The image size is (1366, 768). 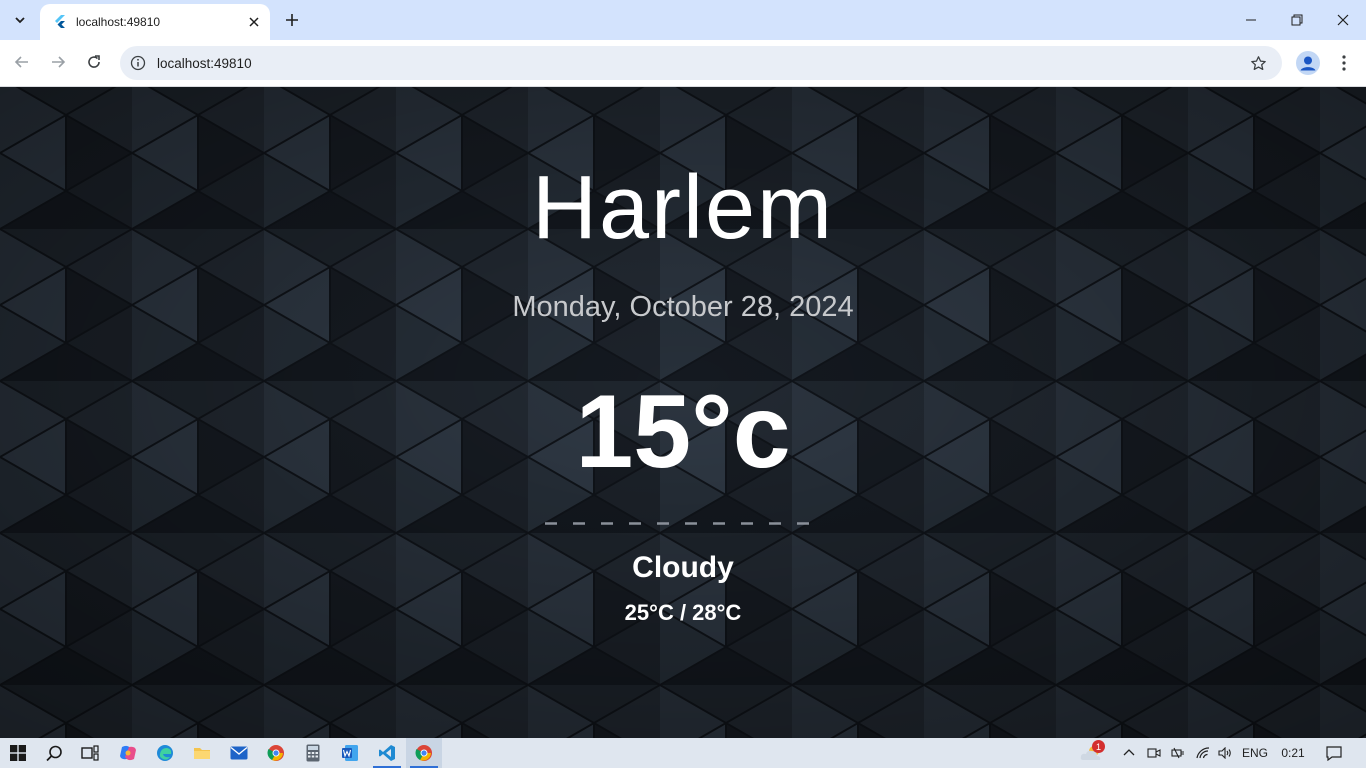 I want to click on taskbar-vscode, so click(x=387, y=753).